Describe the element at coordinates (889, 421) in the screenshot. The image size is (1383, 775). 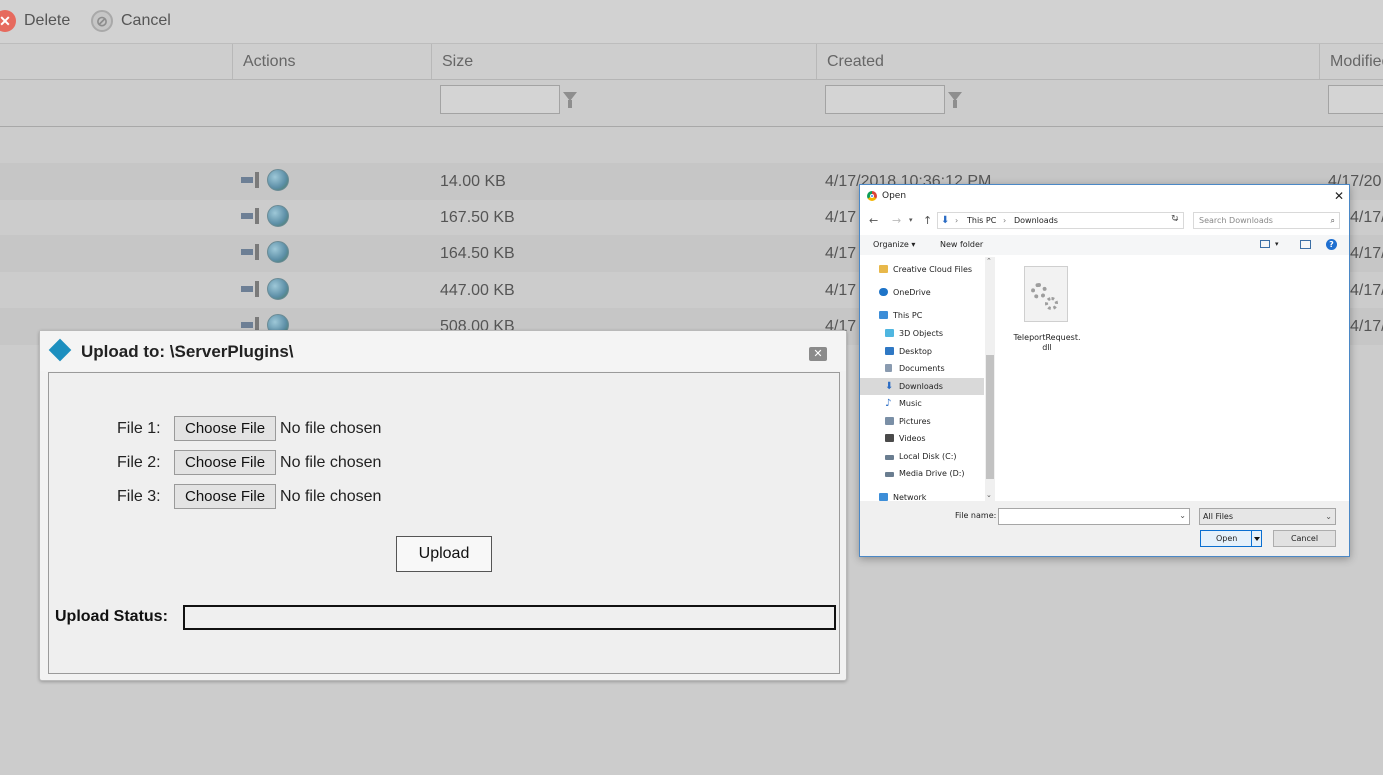
I see `pictures-icon` at that location.